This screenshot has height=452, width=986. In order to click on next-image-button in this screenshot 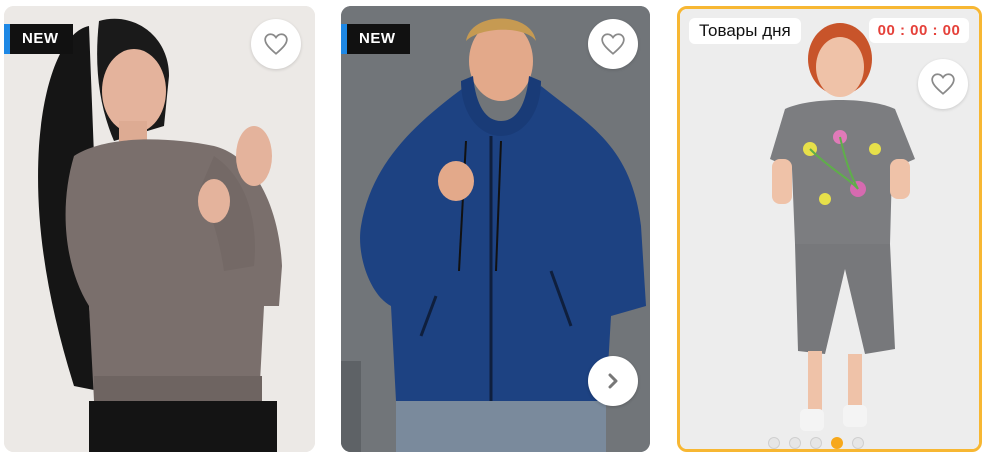, I will do `click(613, 381)`.